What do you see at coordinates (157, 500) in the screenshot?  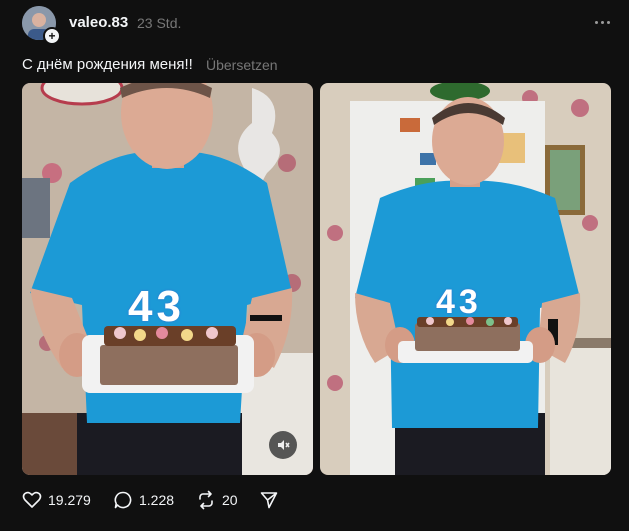 I see `reply-count: 1.228` at bounding box center [157, 500].